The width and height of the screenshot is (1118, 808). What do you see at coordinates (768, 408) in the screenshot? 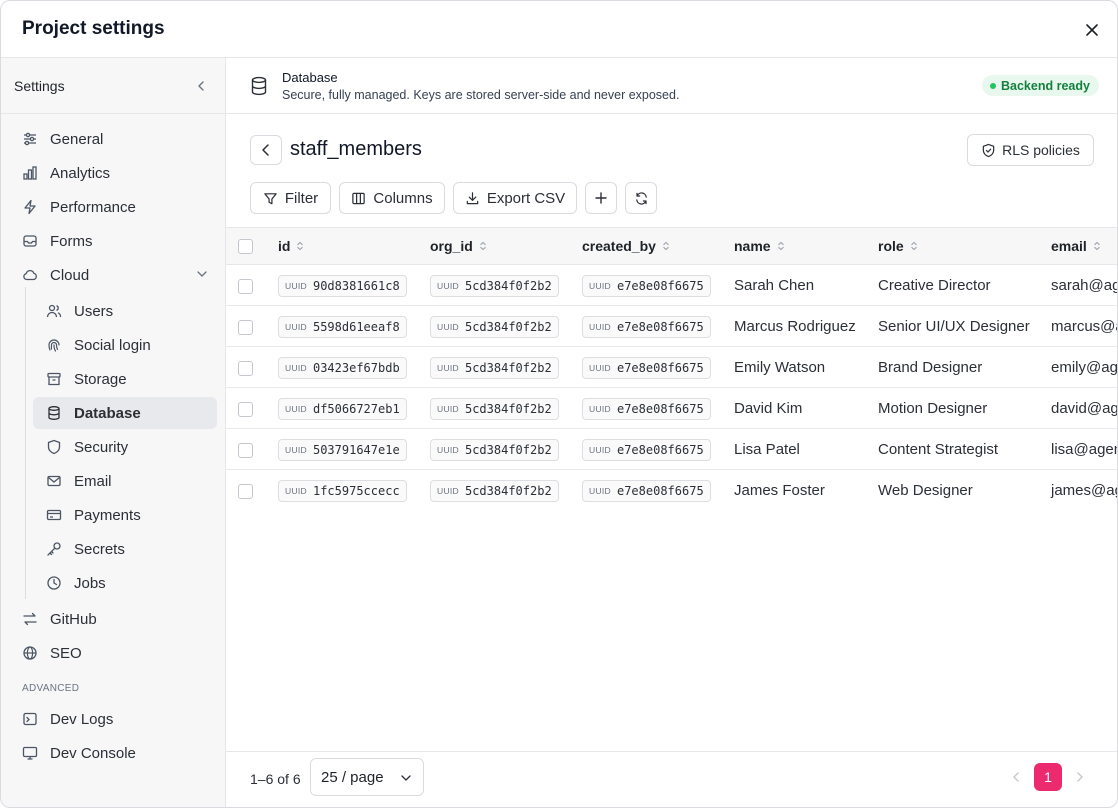
I see `name-cell: David Kim` at bounding box center [768, 408].